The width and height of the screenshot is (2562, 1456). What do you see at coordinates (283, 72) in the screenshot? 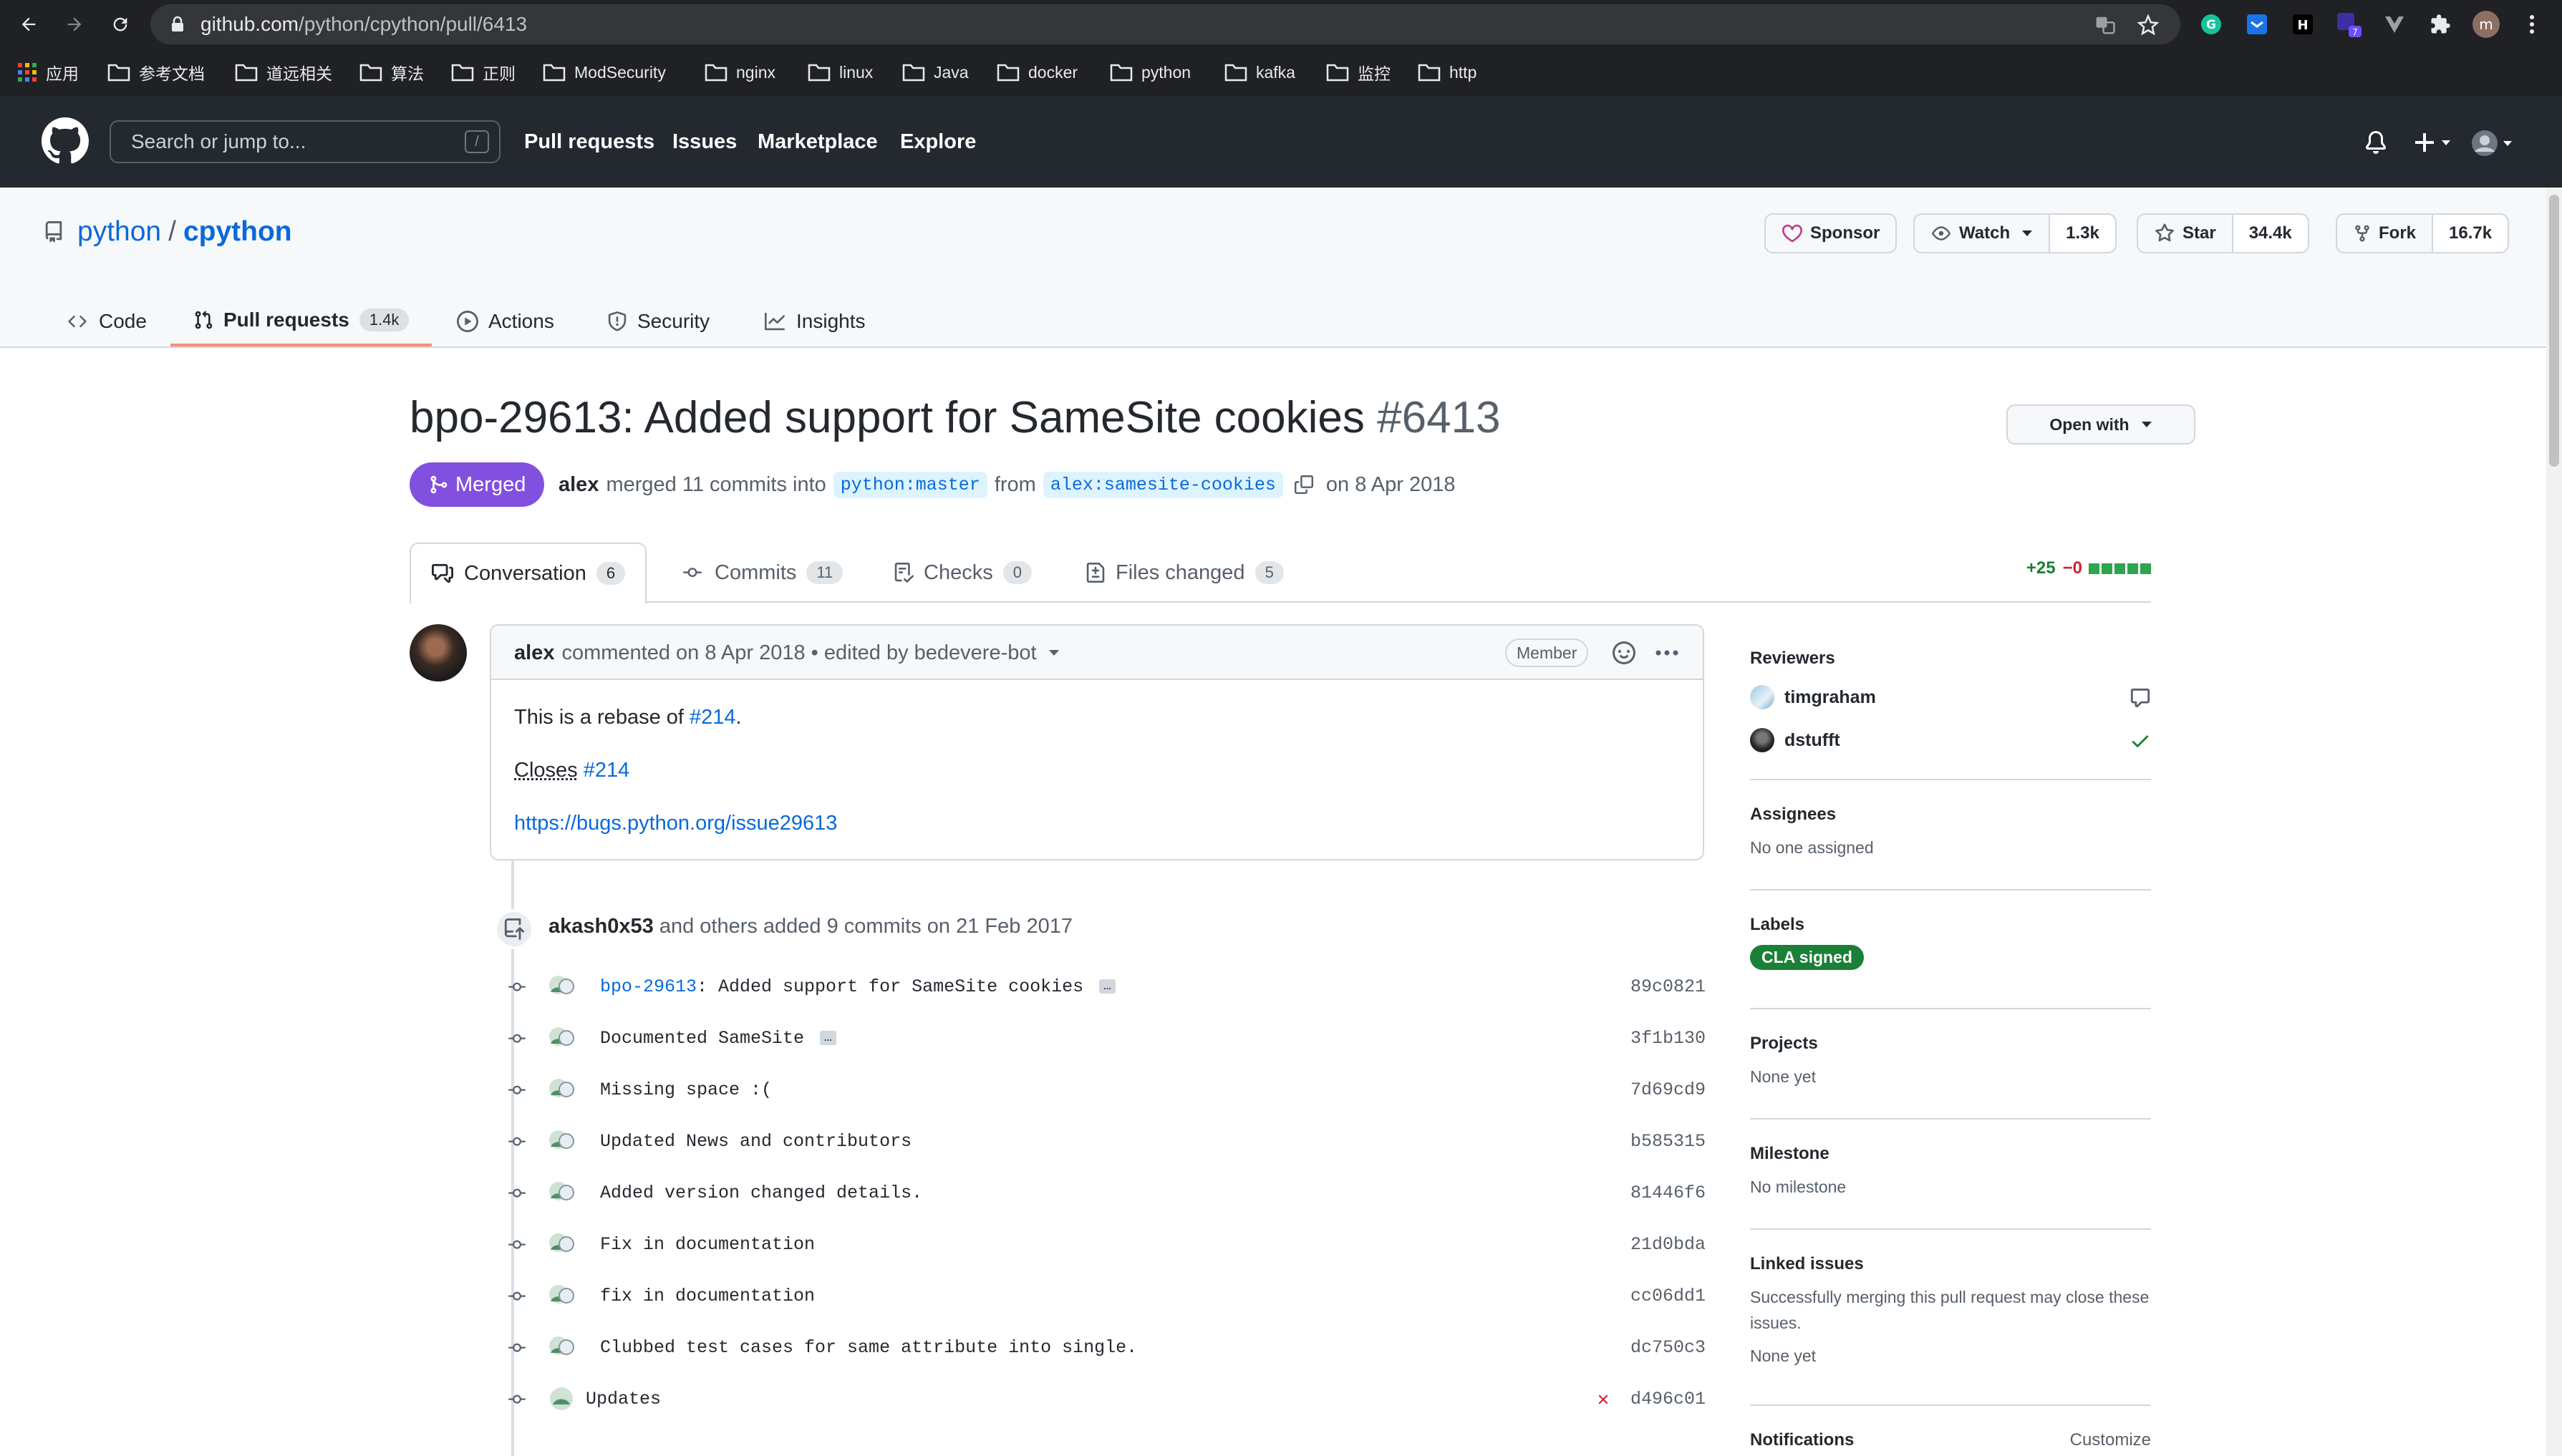
I see `bookmark-folder: 道远相关` at bounding box center [283, 72].